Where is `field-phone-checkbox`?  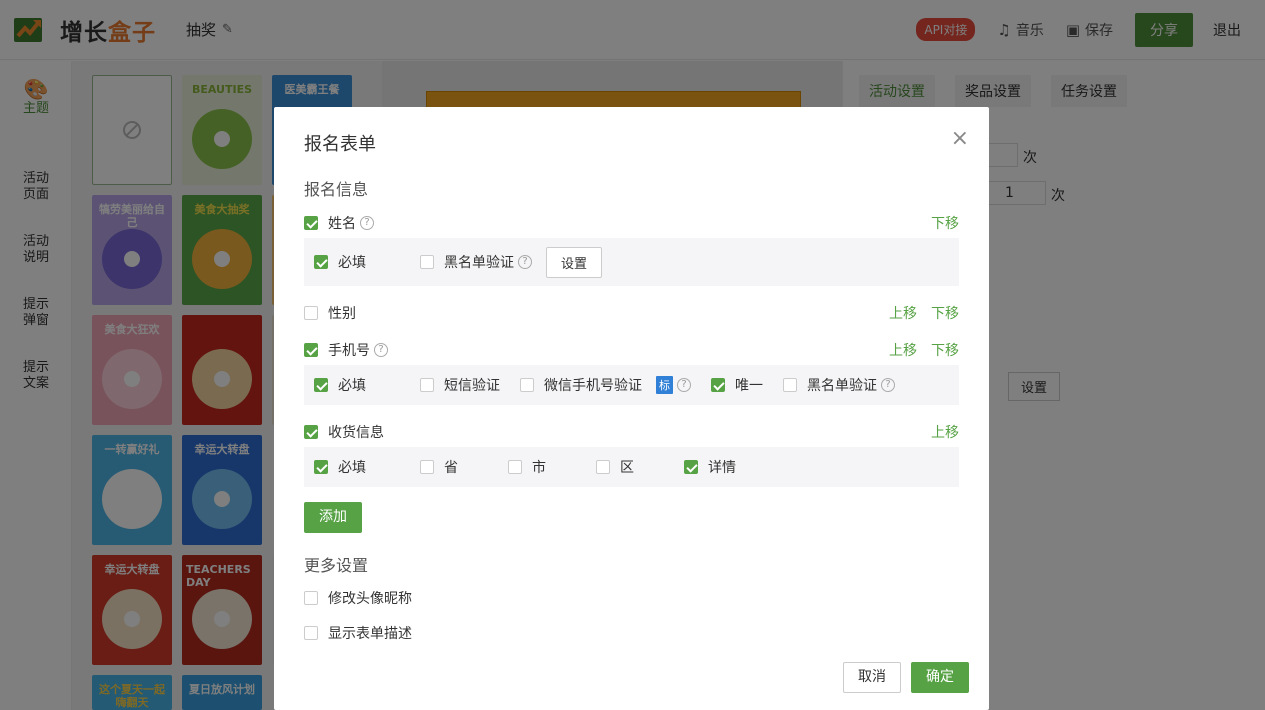 field-phone-checkbox is located at coordinates (311, 350).